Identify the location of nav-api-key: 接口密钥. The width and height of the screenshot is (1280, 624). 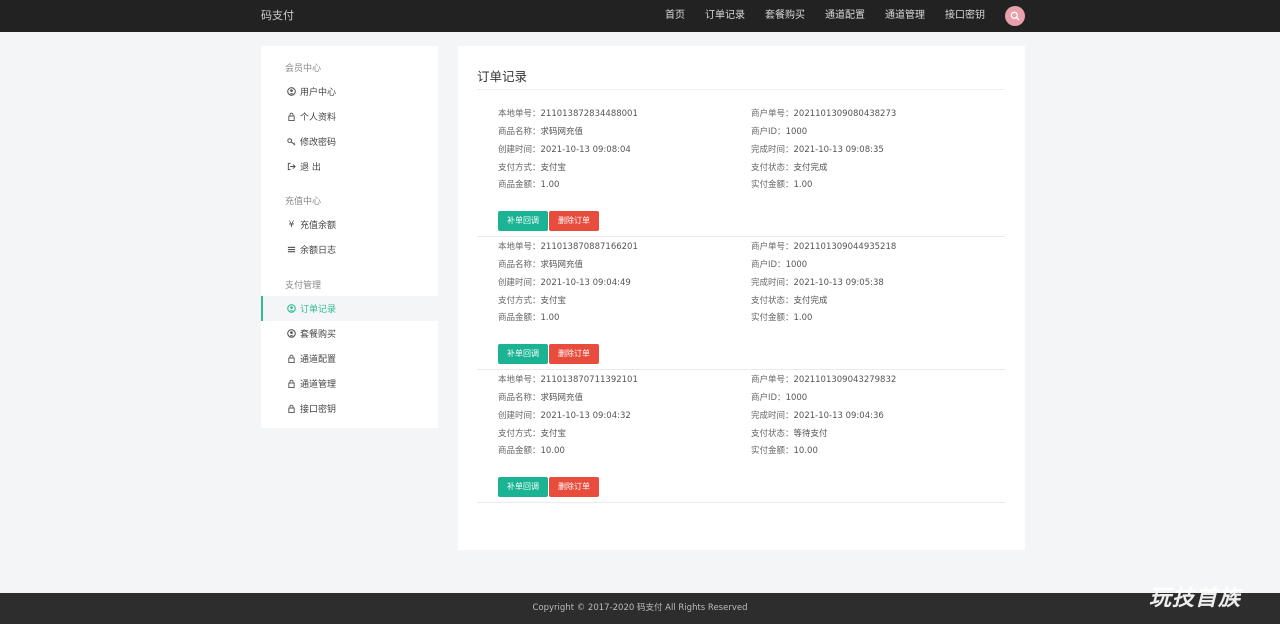
(965, 16).